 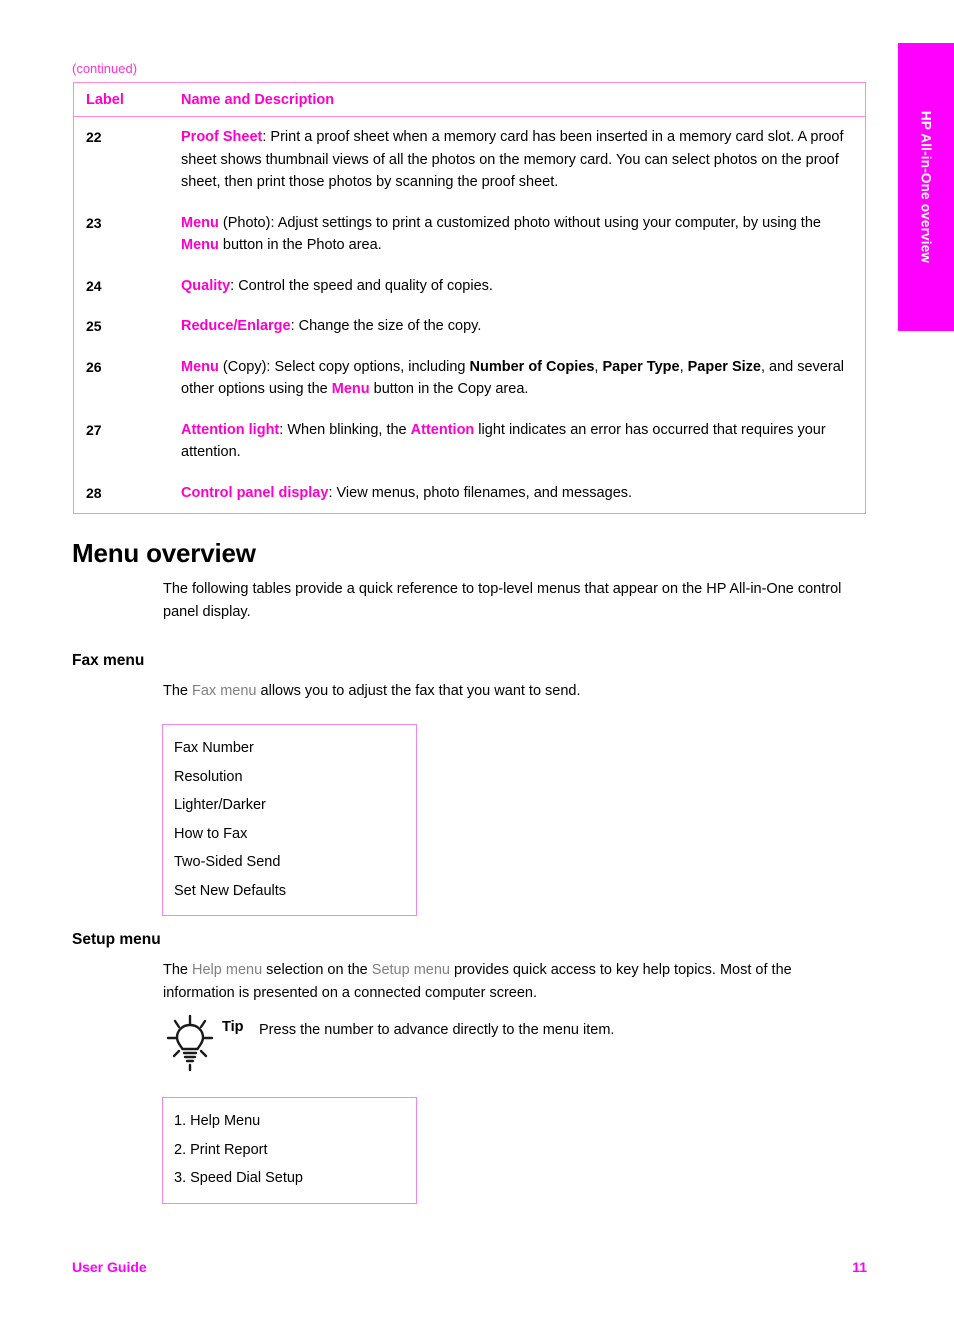 I want to click on row-label: 23, so click(x=94, y=222).